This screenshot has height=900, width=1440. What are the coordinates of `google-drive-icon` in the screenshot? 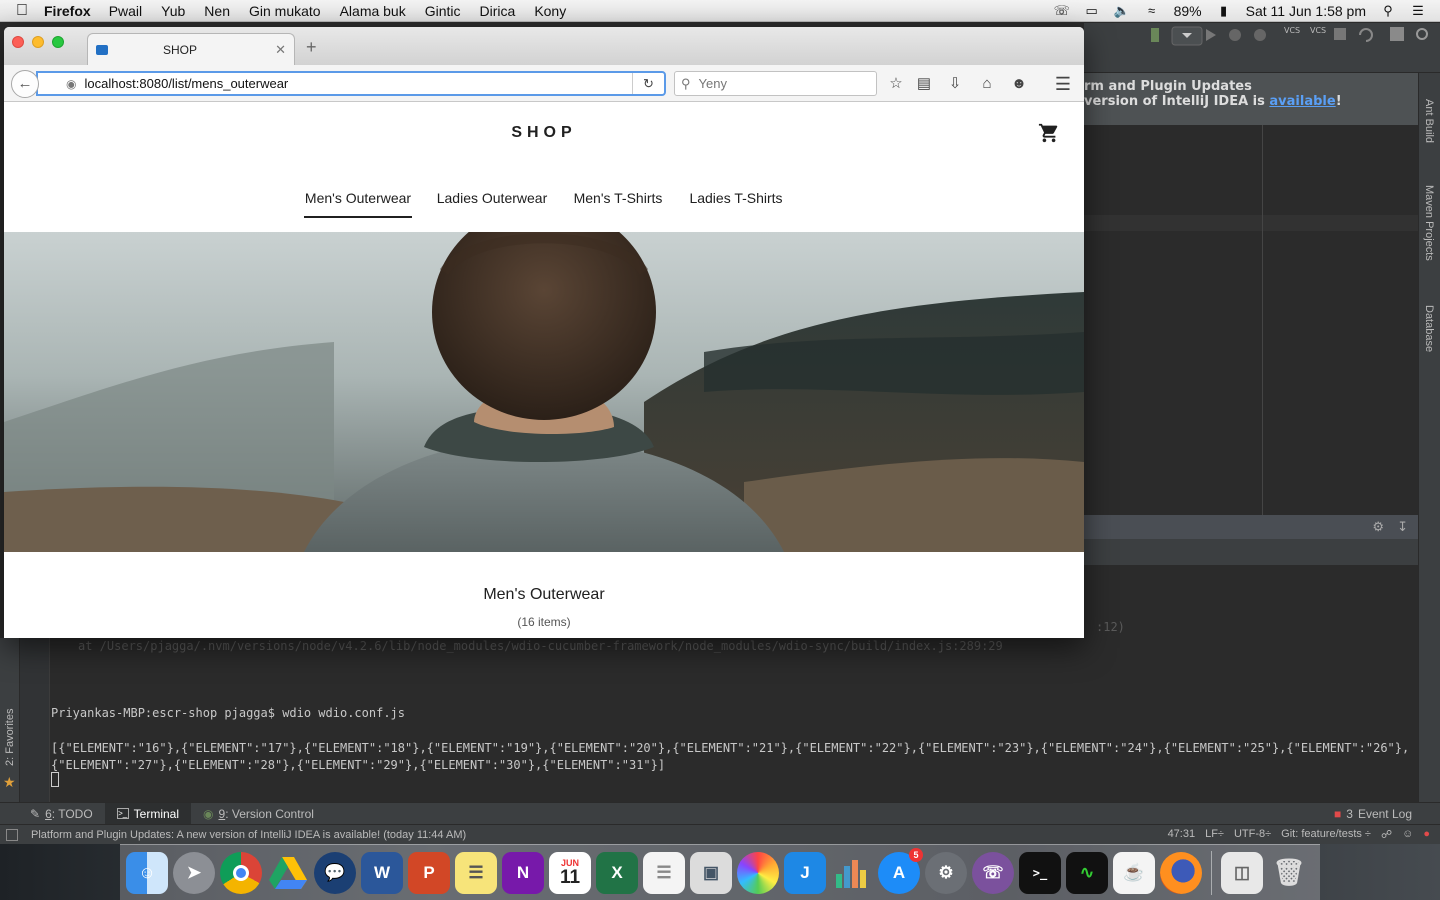 It's located at (288, 873).